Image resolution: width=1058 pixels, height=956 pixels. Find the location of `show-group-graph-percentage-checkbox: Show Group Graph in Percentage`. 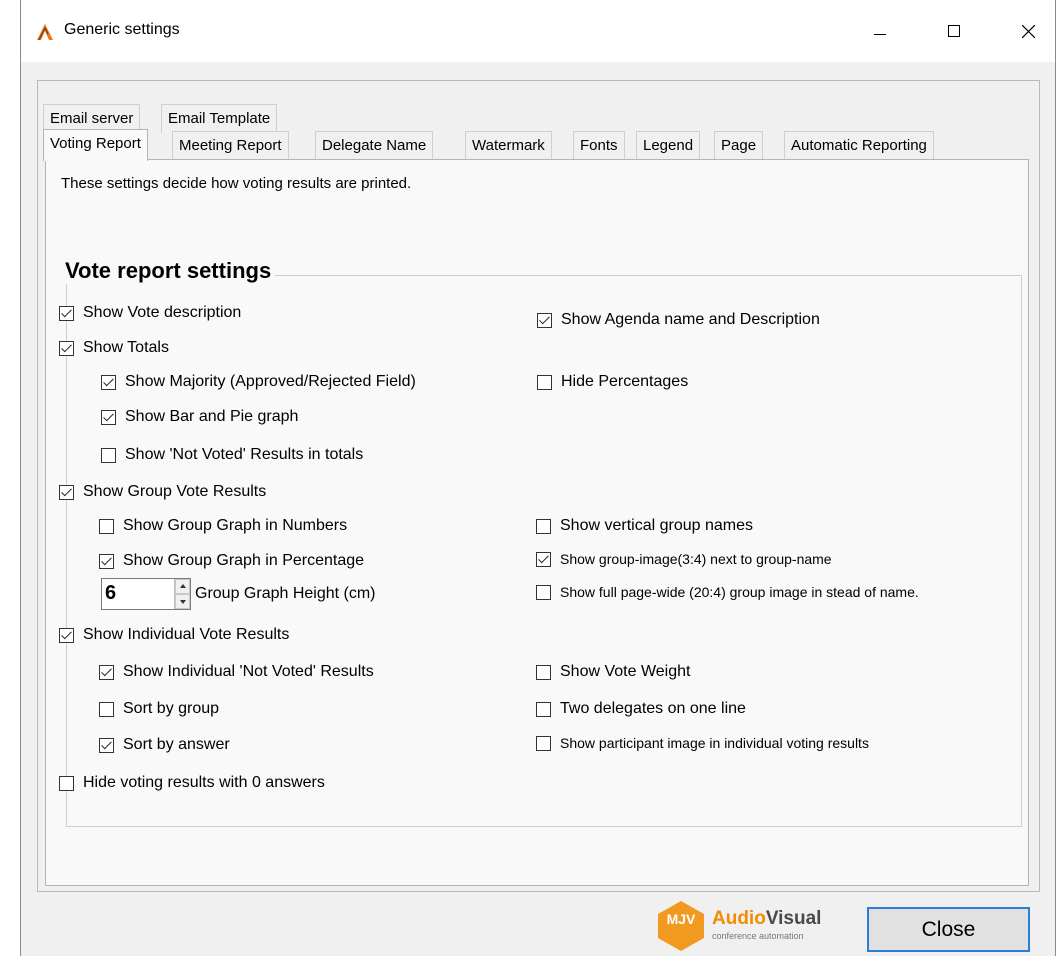

show-group-graph-percentage-checkbox: Show Group Graph in Percentage is located at coordinates (231, 561).